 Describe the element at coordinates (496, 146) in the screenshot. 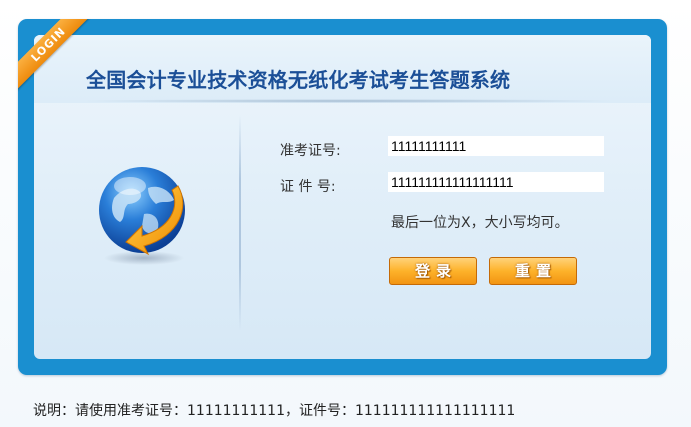

I see `exam-id-field` at that location.